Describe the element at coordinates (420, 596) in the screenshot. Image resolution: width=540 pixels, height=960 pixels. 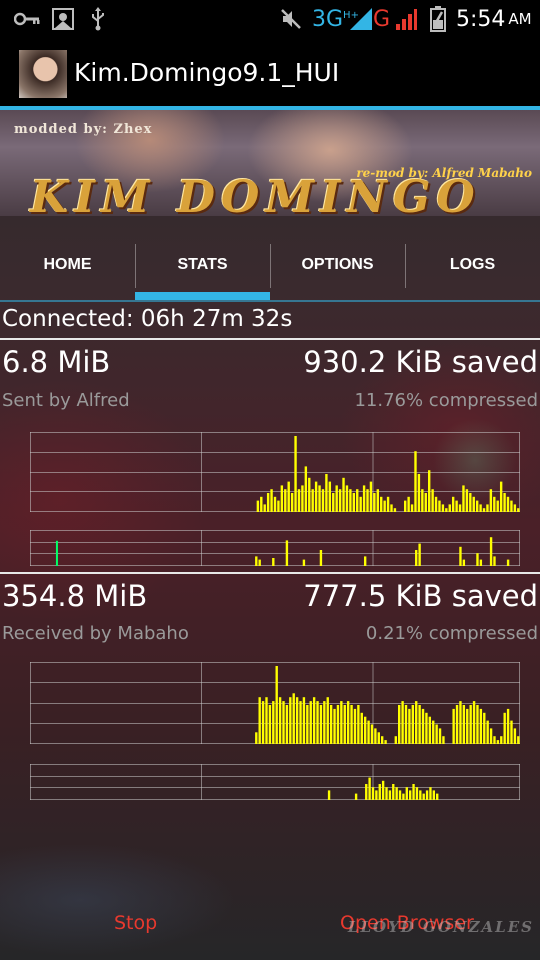
I see `received-saved: 777.5 KiB saved` at that location.